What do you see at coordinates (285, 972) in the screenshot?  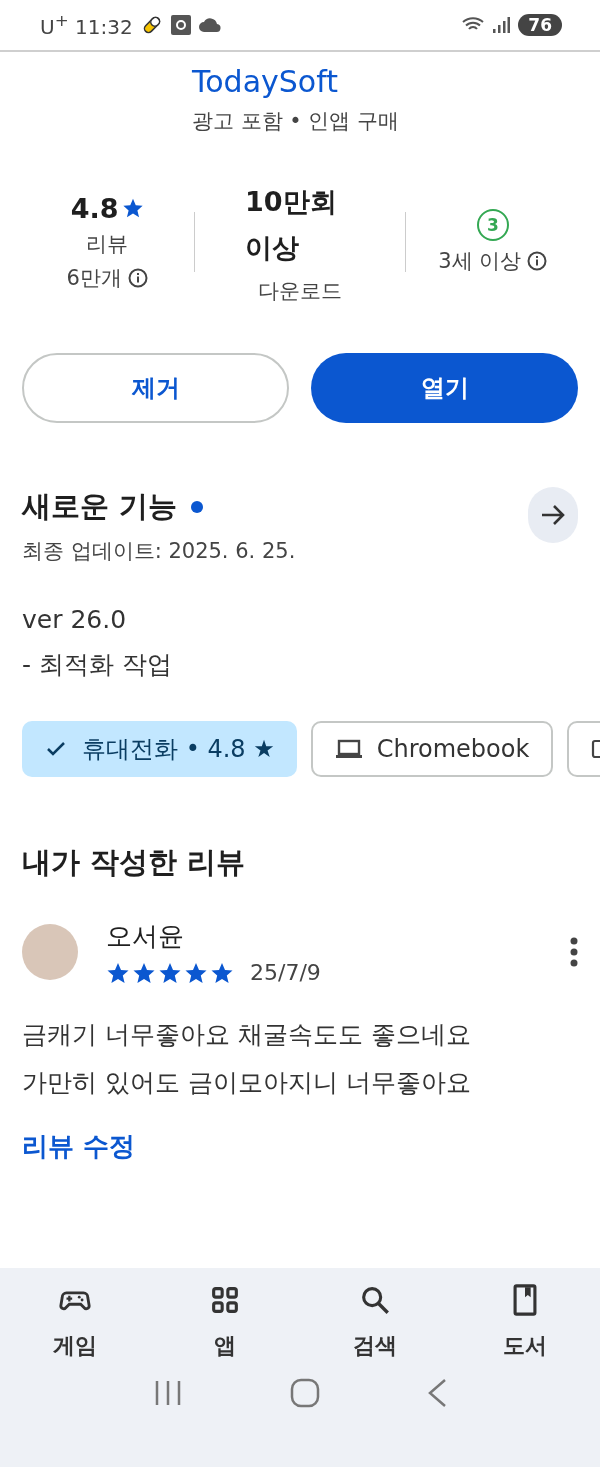 I see `review-date: 25/7/9` at bounding box center [285, 972].